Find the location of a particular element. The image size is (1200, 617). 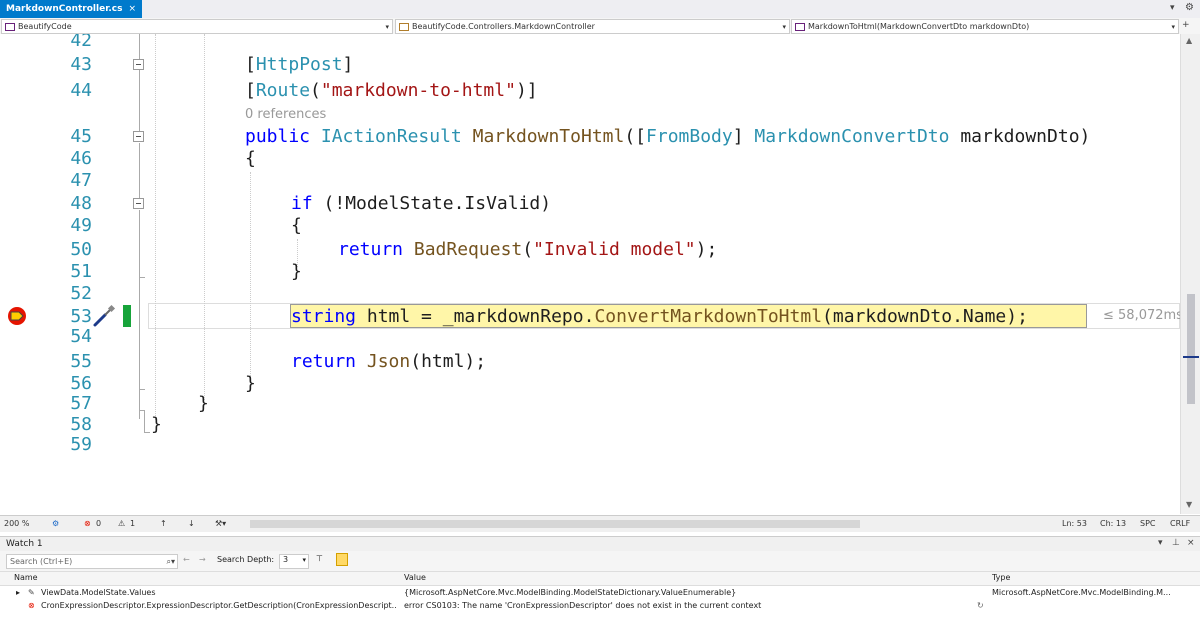

column-name: Name is located at coordinates (26, 577).